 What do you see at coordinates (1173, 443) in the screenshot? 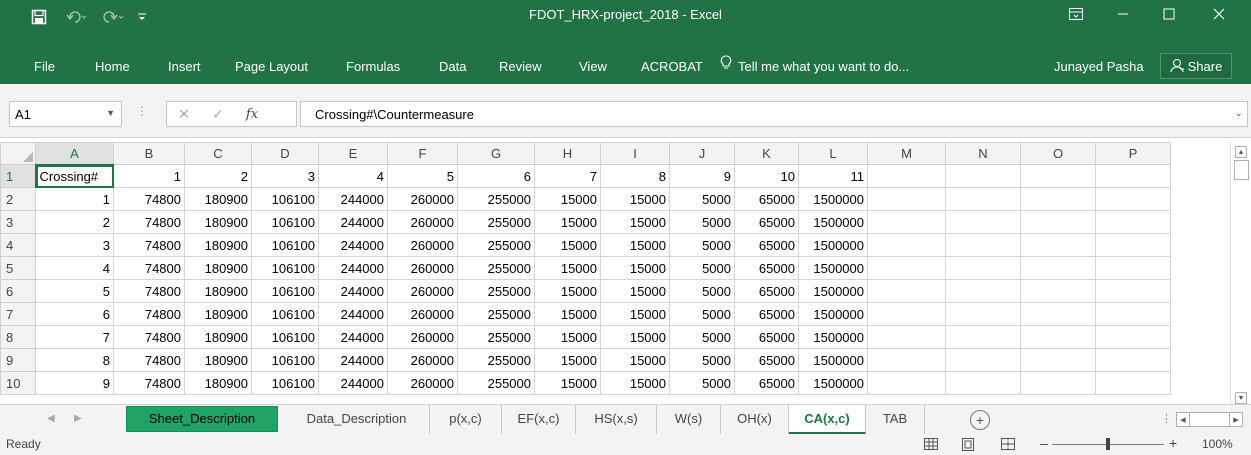
I see `zoom-in-icon: +` at bounding box center [1173, 443].